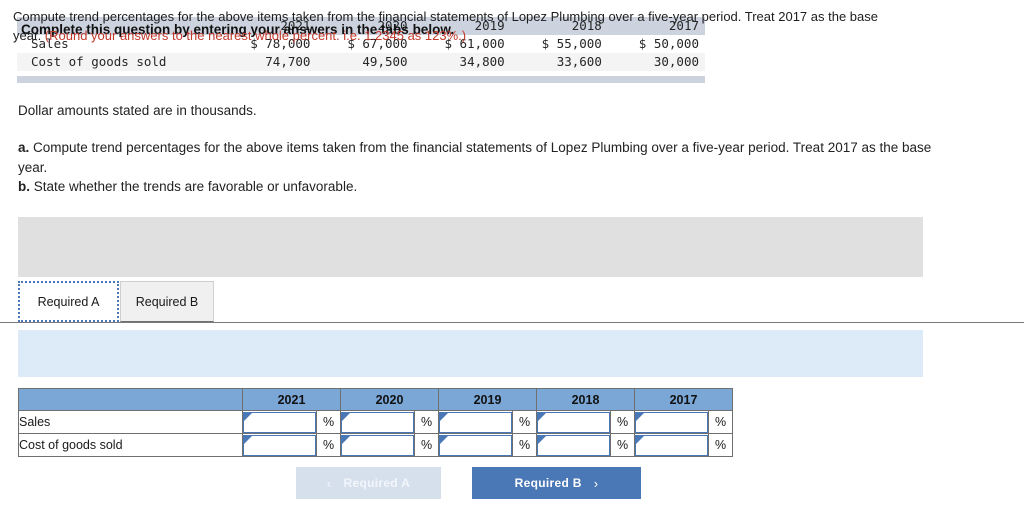 This screenshot has height=529, width=1024. I want to click on sales-2020-input, so click(377, 422).